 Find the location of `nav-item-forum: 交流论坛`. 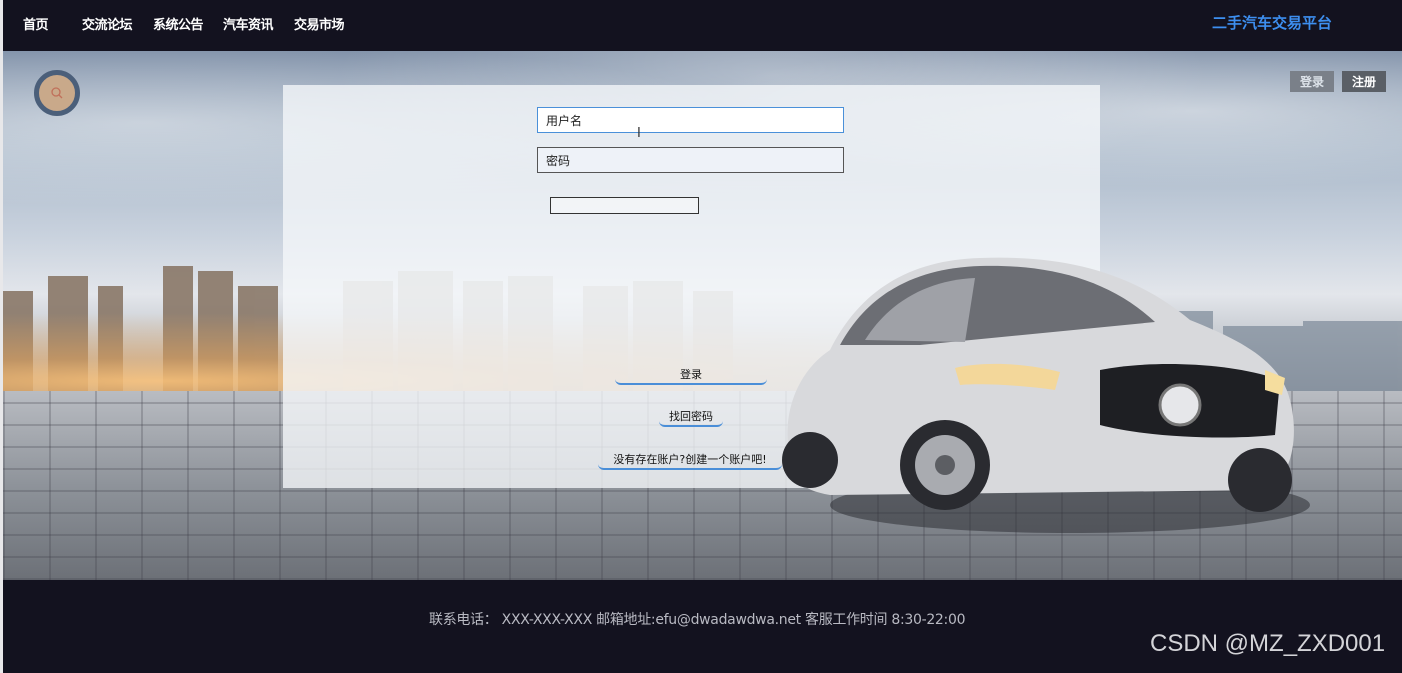

nav-item-forum: 交流论坛 is located at coordinates (107, 23).